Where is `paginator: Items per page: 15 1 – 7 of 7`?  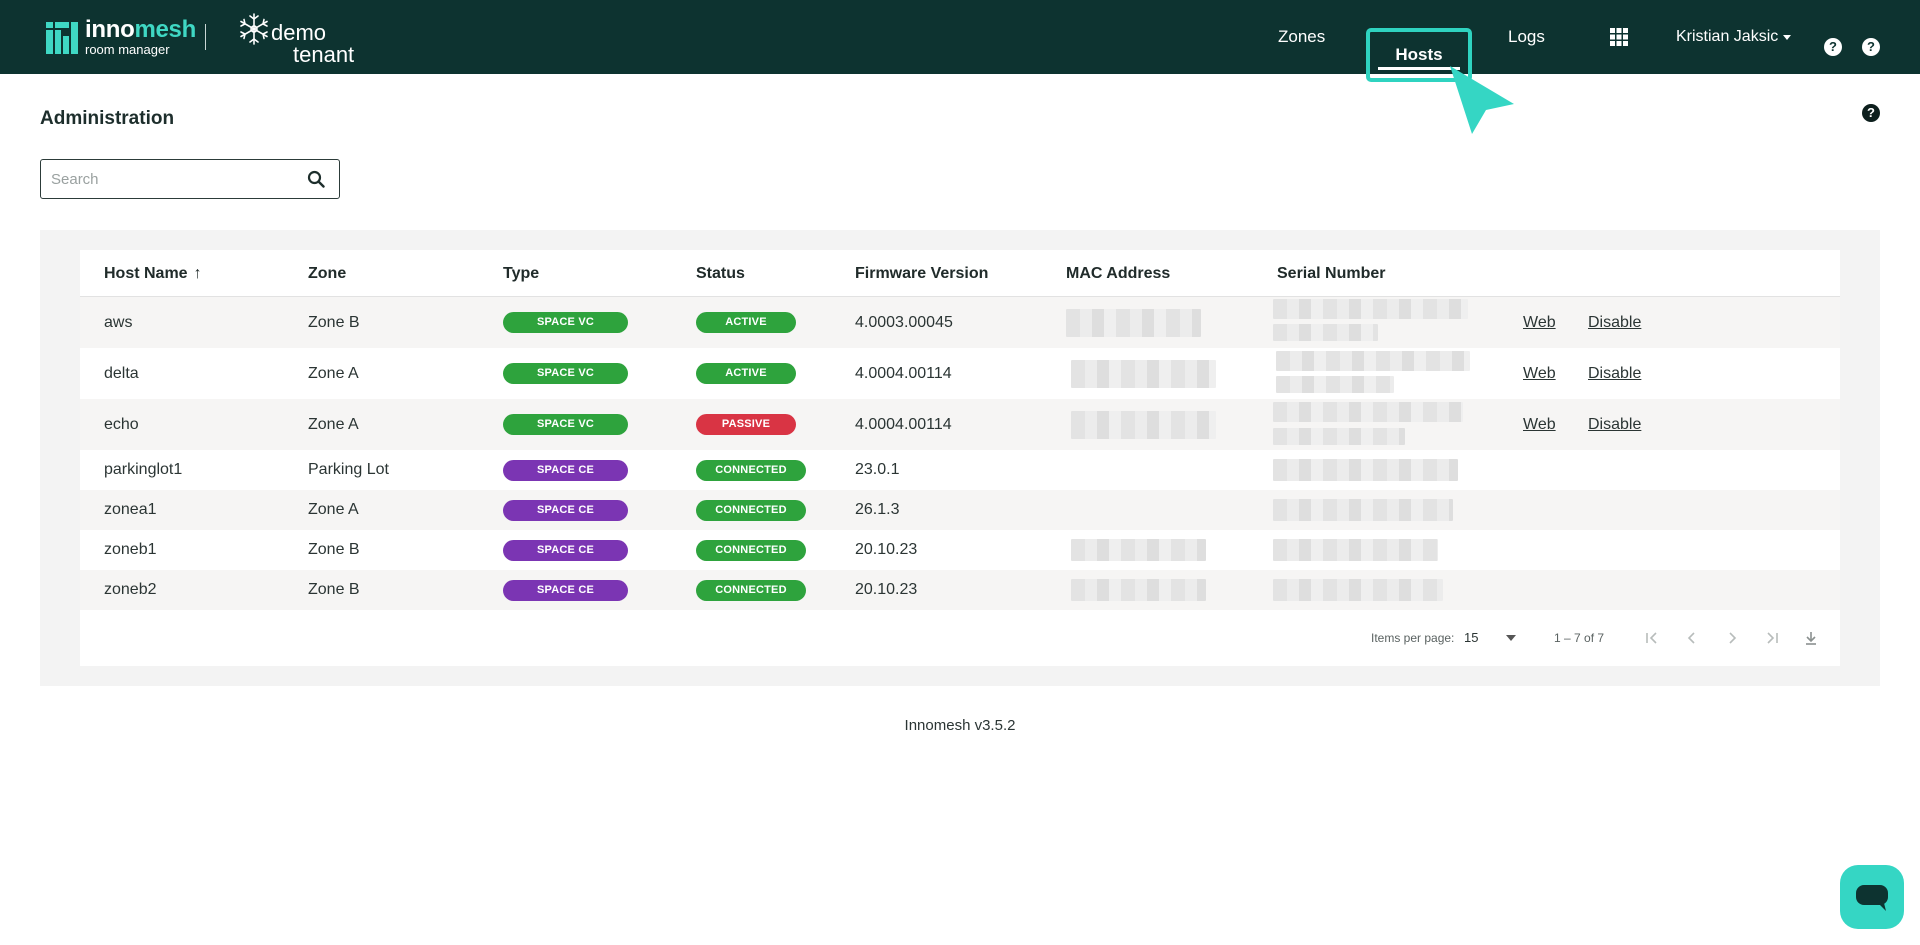 paginator: Items per page: 15 1 – 7 of 7 is located at coordinates (960, 638).